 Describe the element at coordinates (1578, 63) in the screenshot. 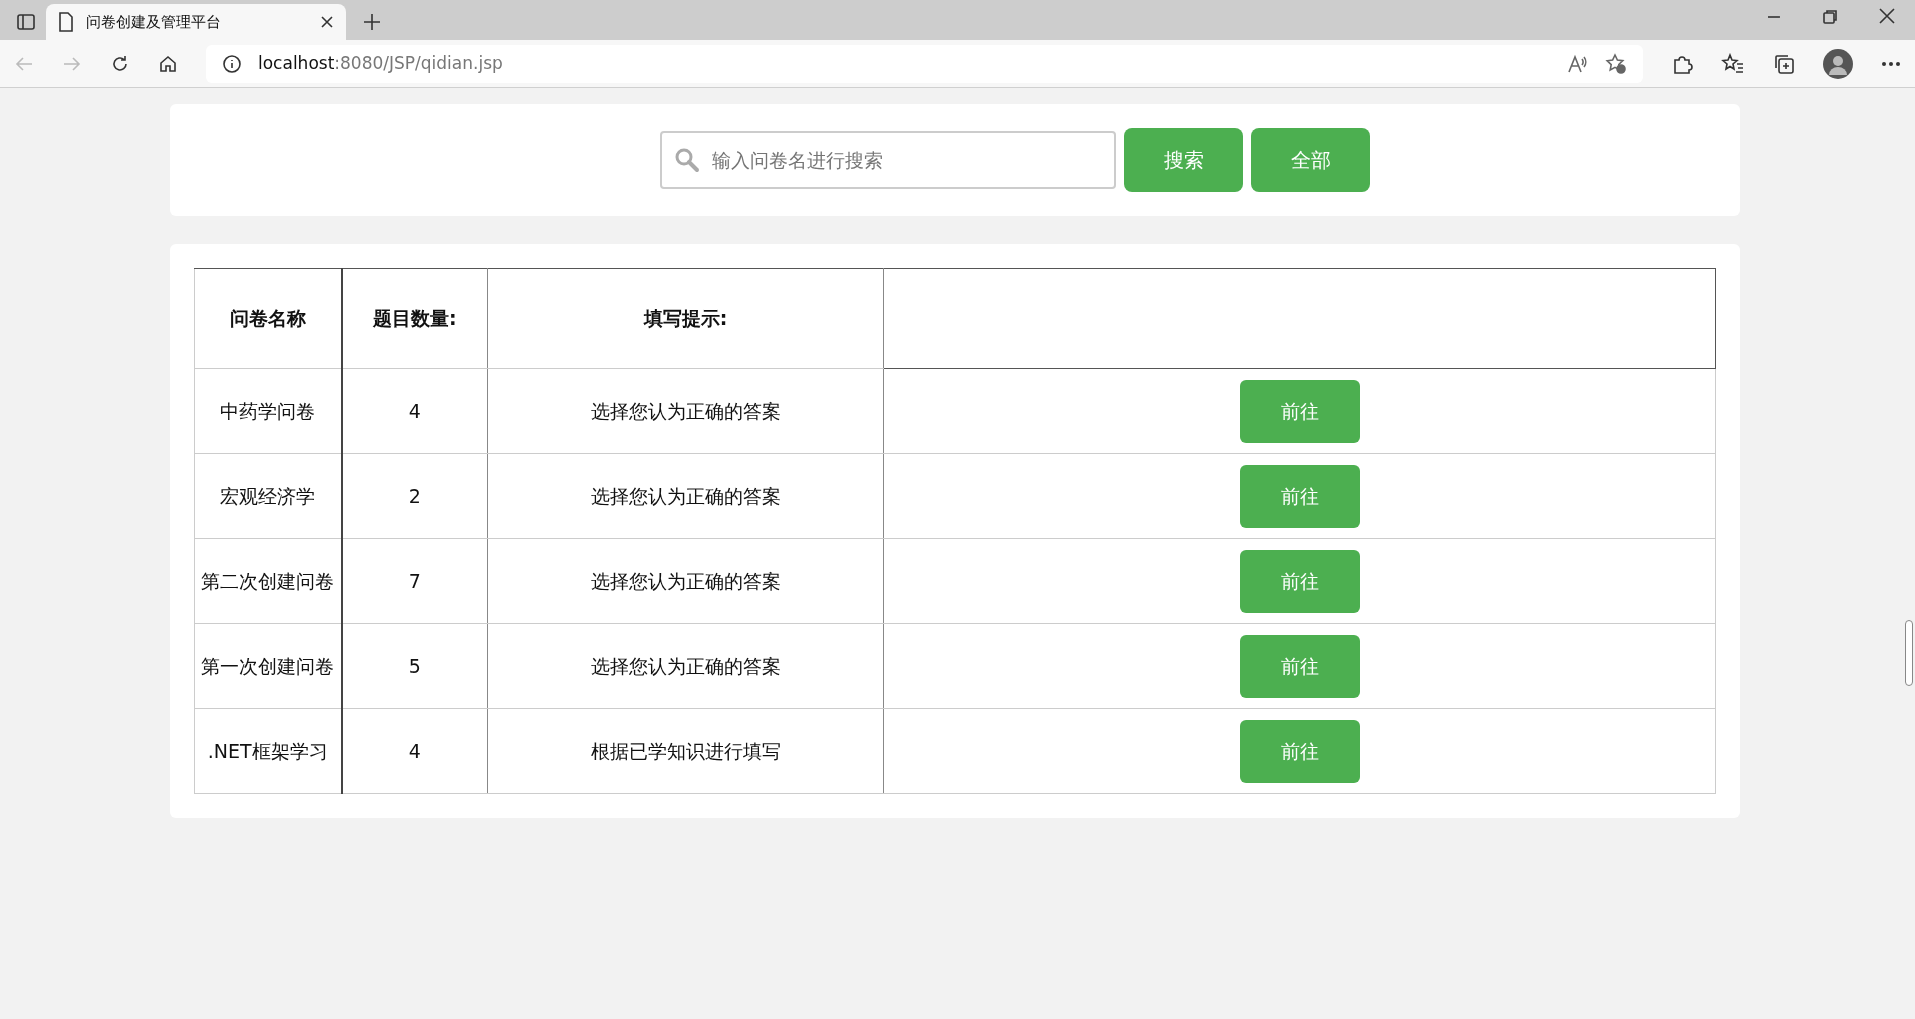

I see `read-aloud-icon` at that location.